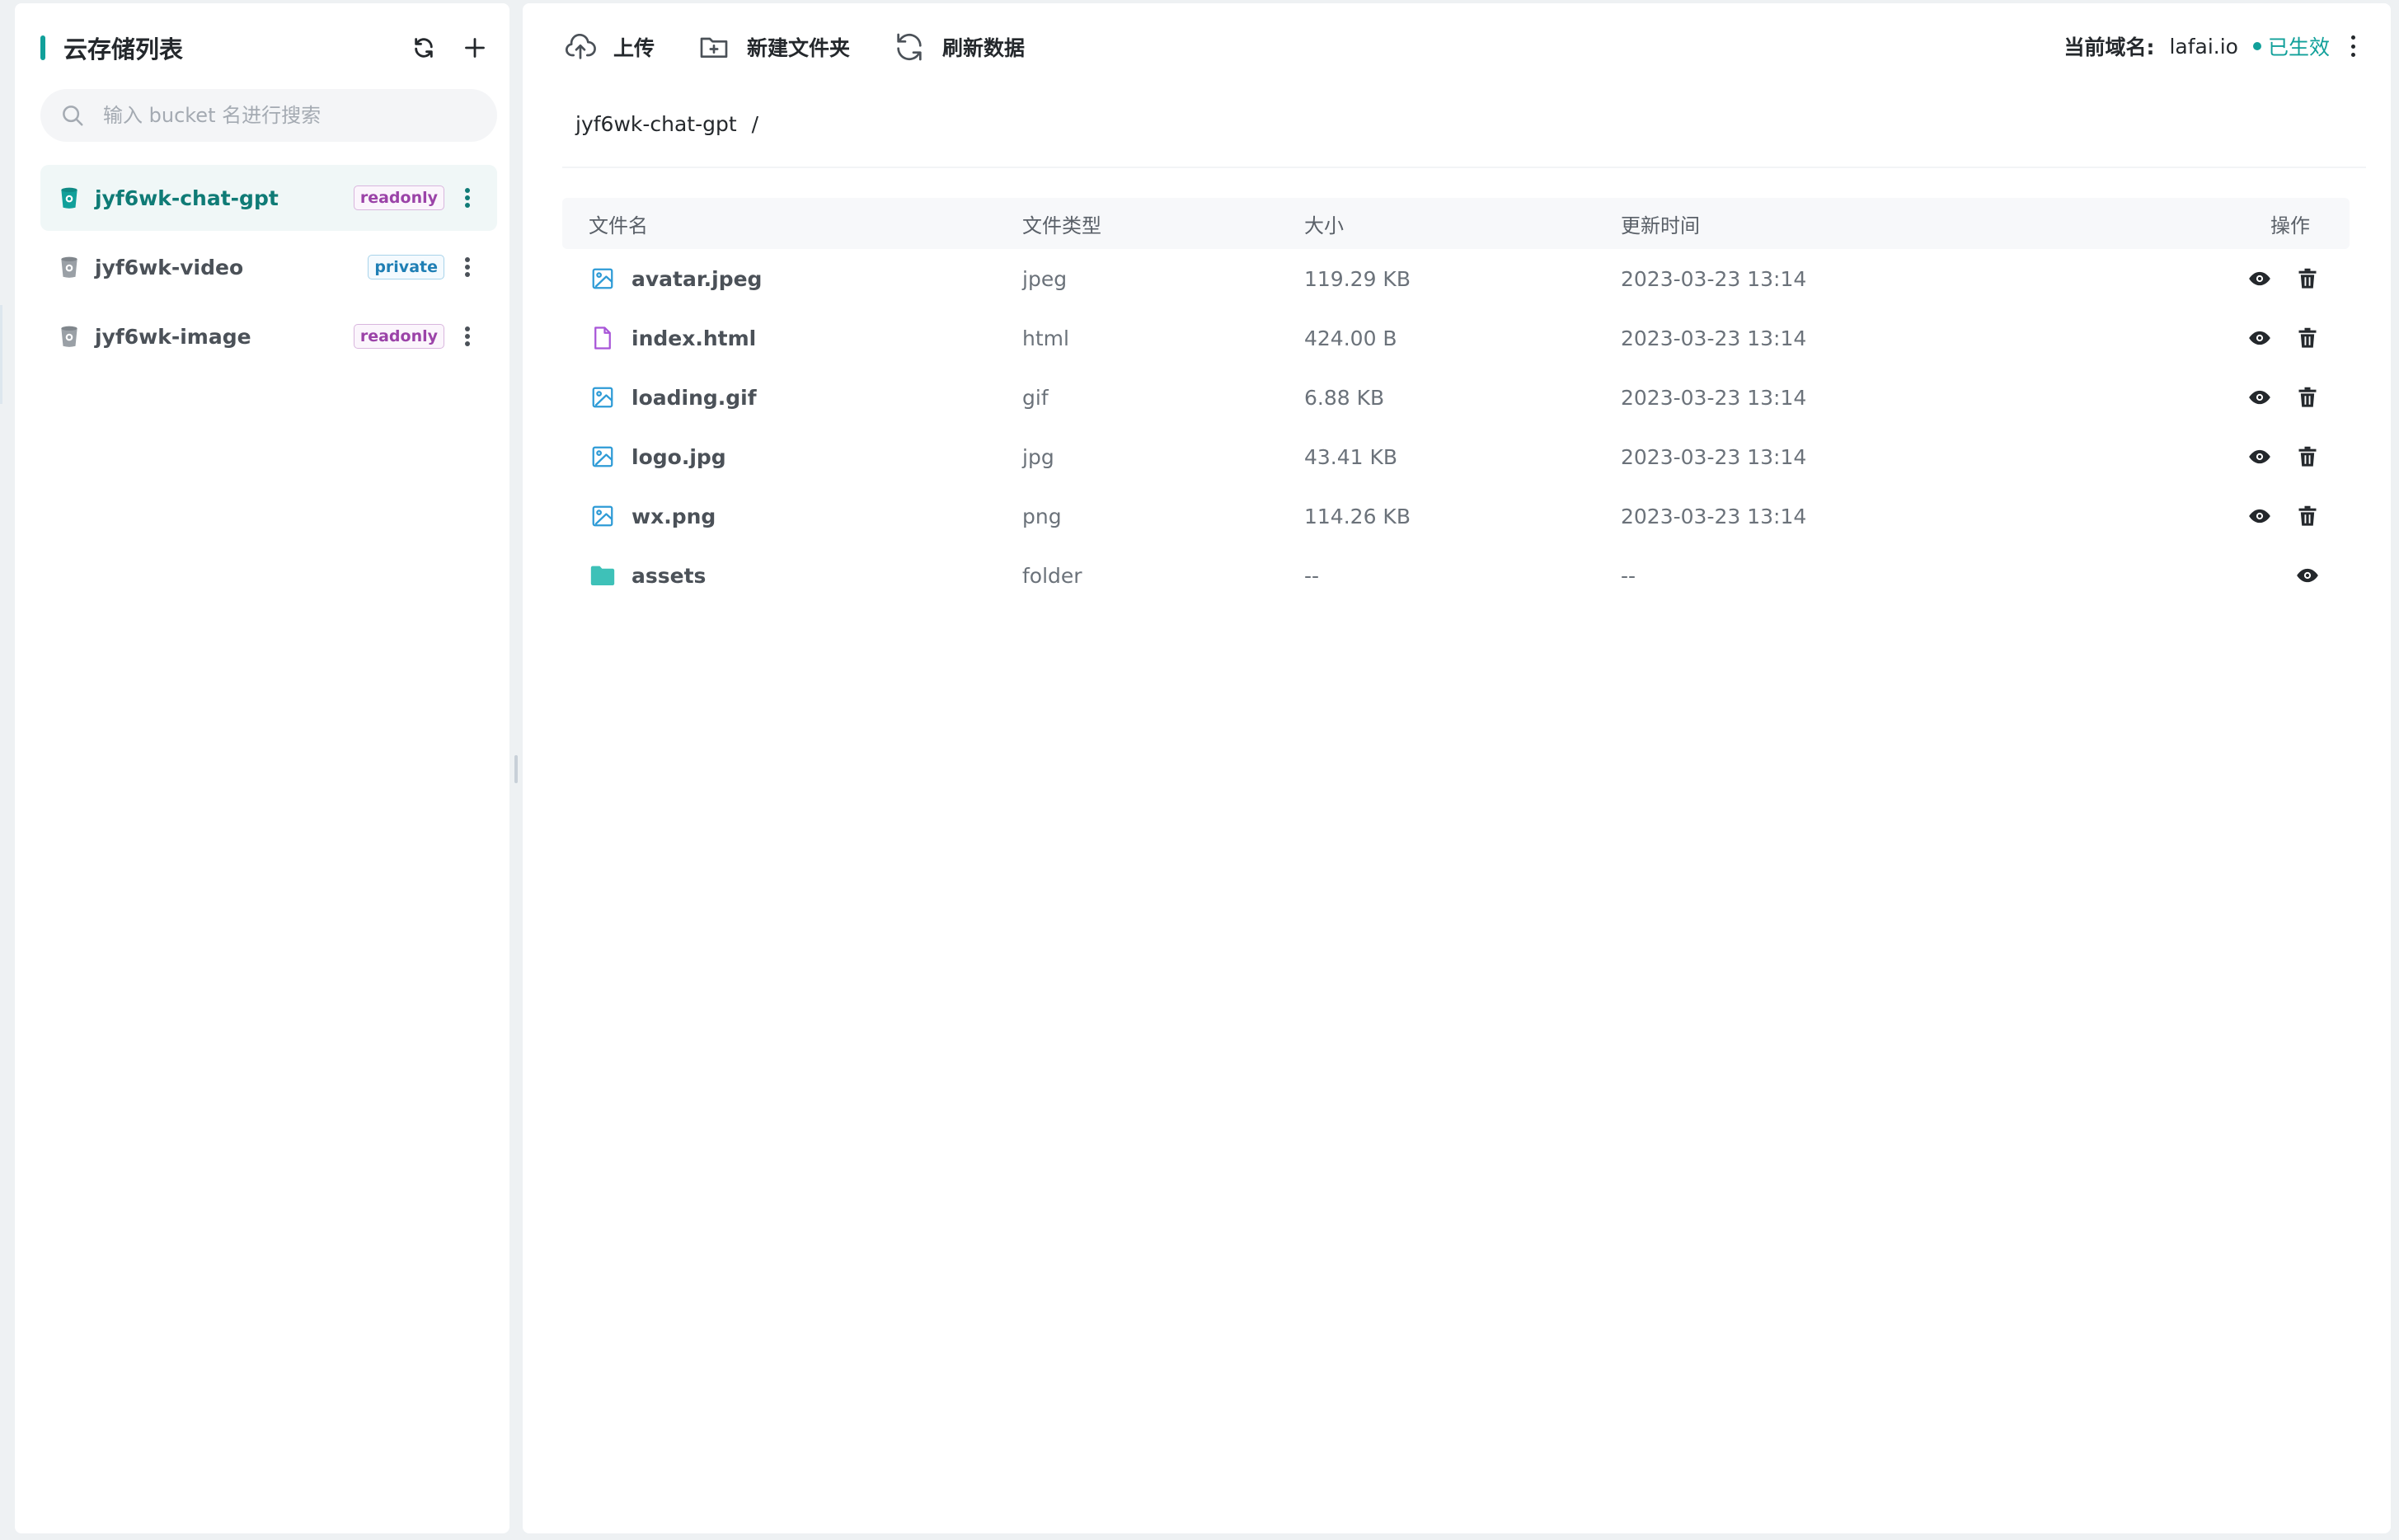 The width and height of the screenshot is (2399, 1540). What do you see at coordinates (449, 48) in the screenshot?
I see `sidebar-actions` at bounding box center [449, 48].